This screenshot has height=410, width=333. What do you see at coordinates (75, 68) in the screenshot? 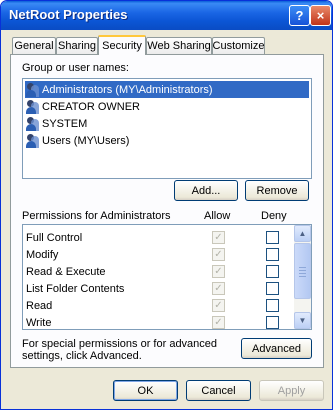
I see `group-list-label: Group or user names:` at bounding box center [75, 68].